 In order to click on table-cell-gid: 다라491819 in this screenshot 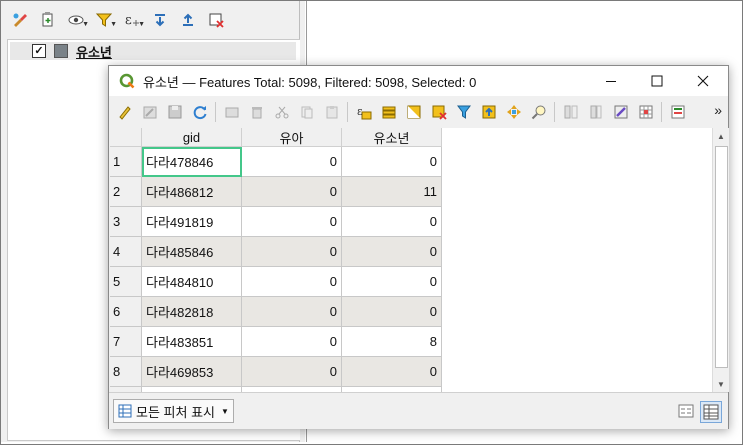, I will do `click(192, 222)`.